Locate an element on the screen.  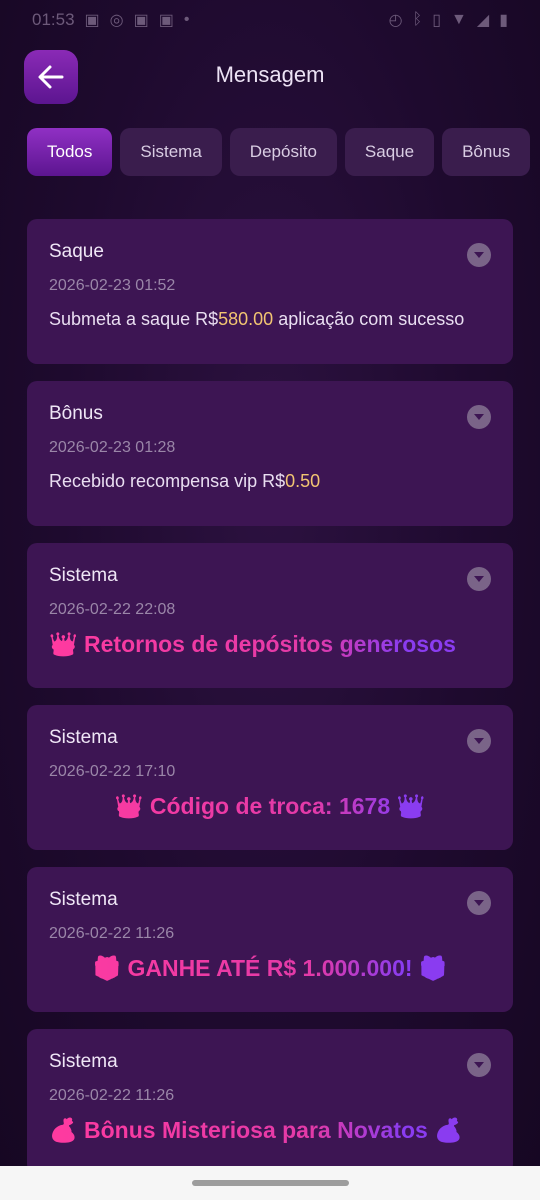
tab-saque: Saque is located at coordinates (389, 152).